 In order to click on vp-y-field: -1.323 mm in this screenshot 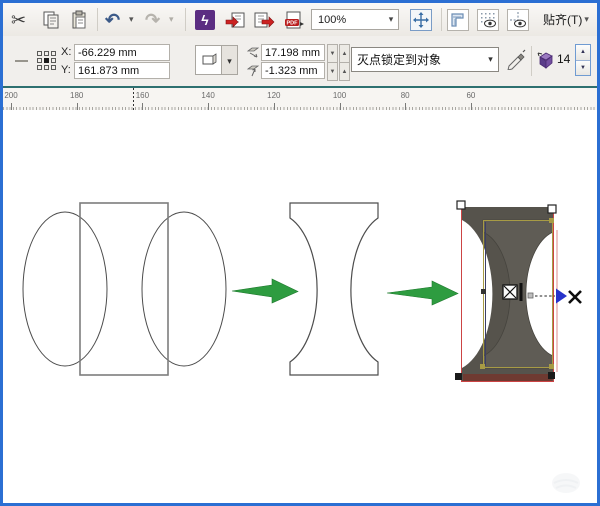, I will do `click(293, 70)`.